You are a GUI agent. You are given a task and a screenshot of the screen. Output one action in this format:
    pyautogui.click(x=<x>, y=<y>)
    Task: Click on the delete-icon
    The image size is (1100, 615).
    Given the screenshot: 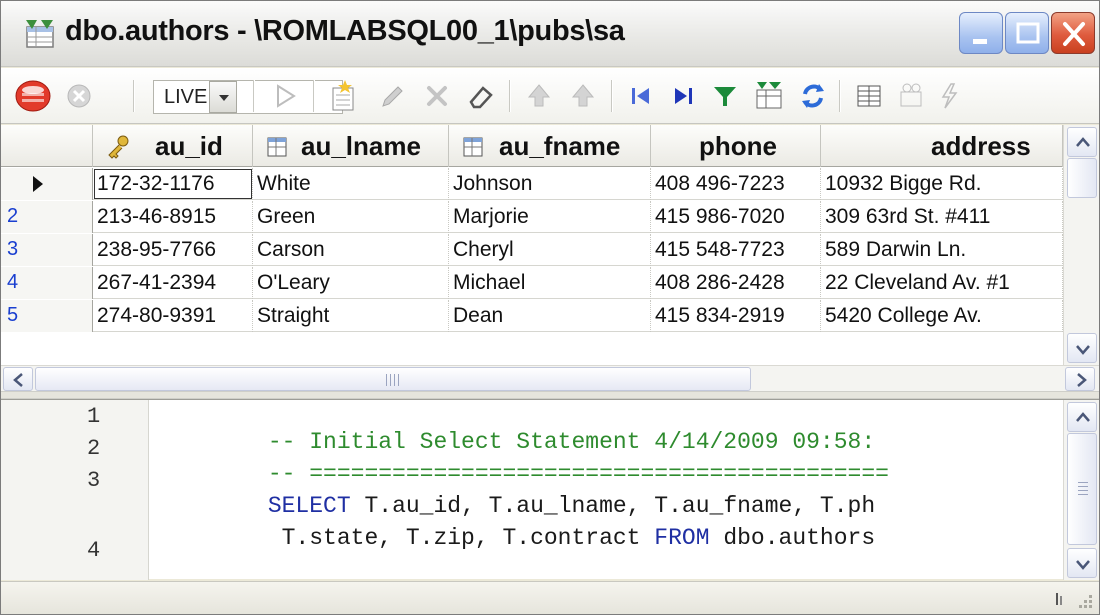 What is the action you would take?
    pyautogui.click(x=437, y=96)
    